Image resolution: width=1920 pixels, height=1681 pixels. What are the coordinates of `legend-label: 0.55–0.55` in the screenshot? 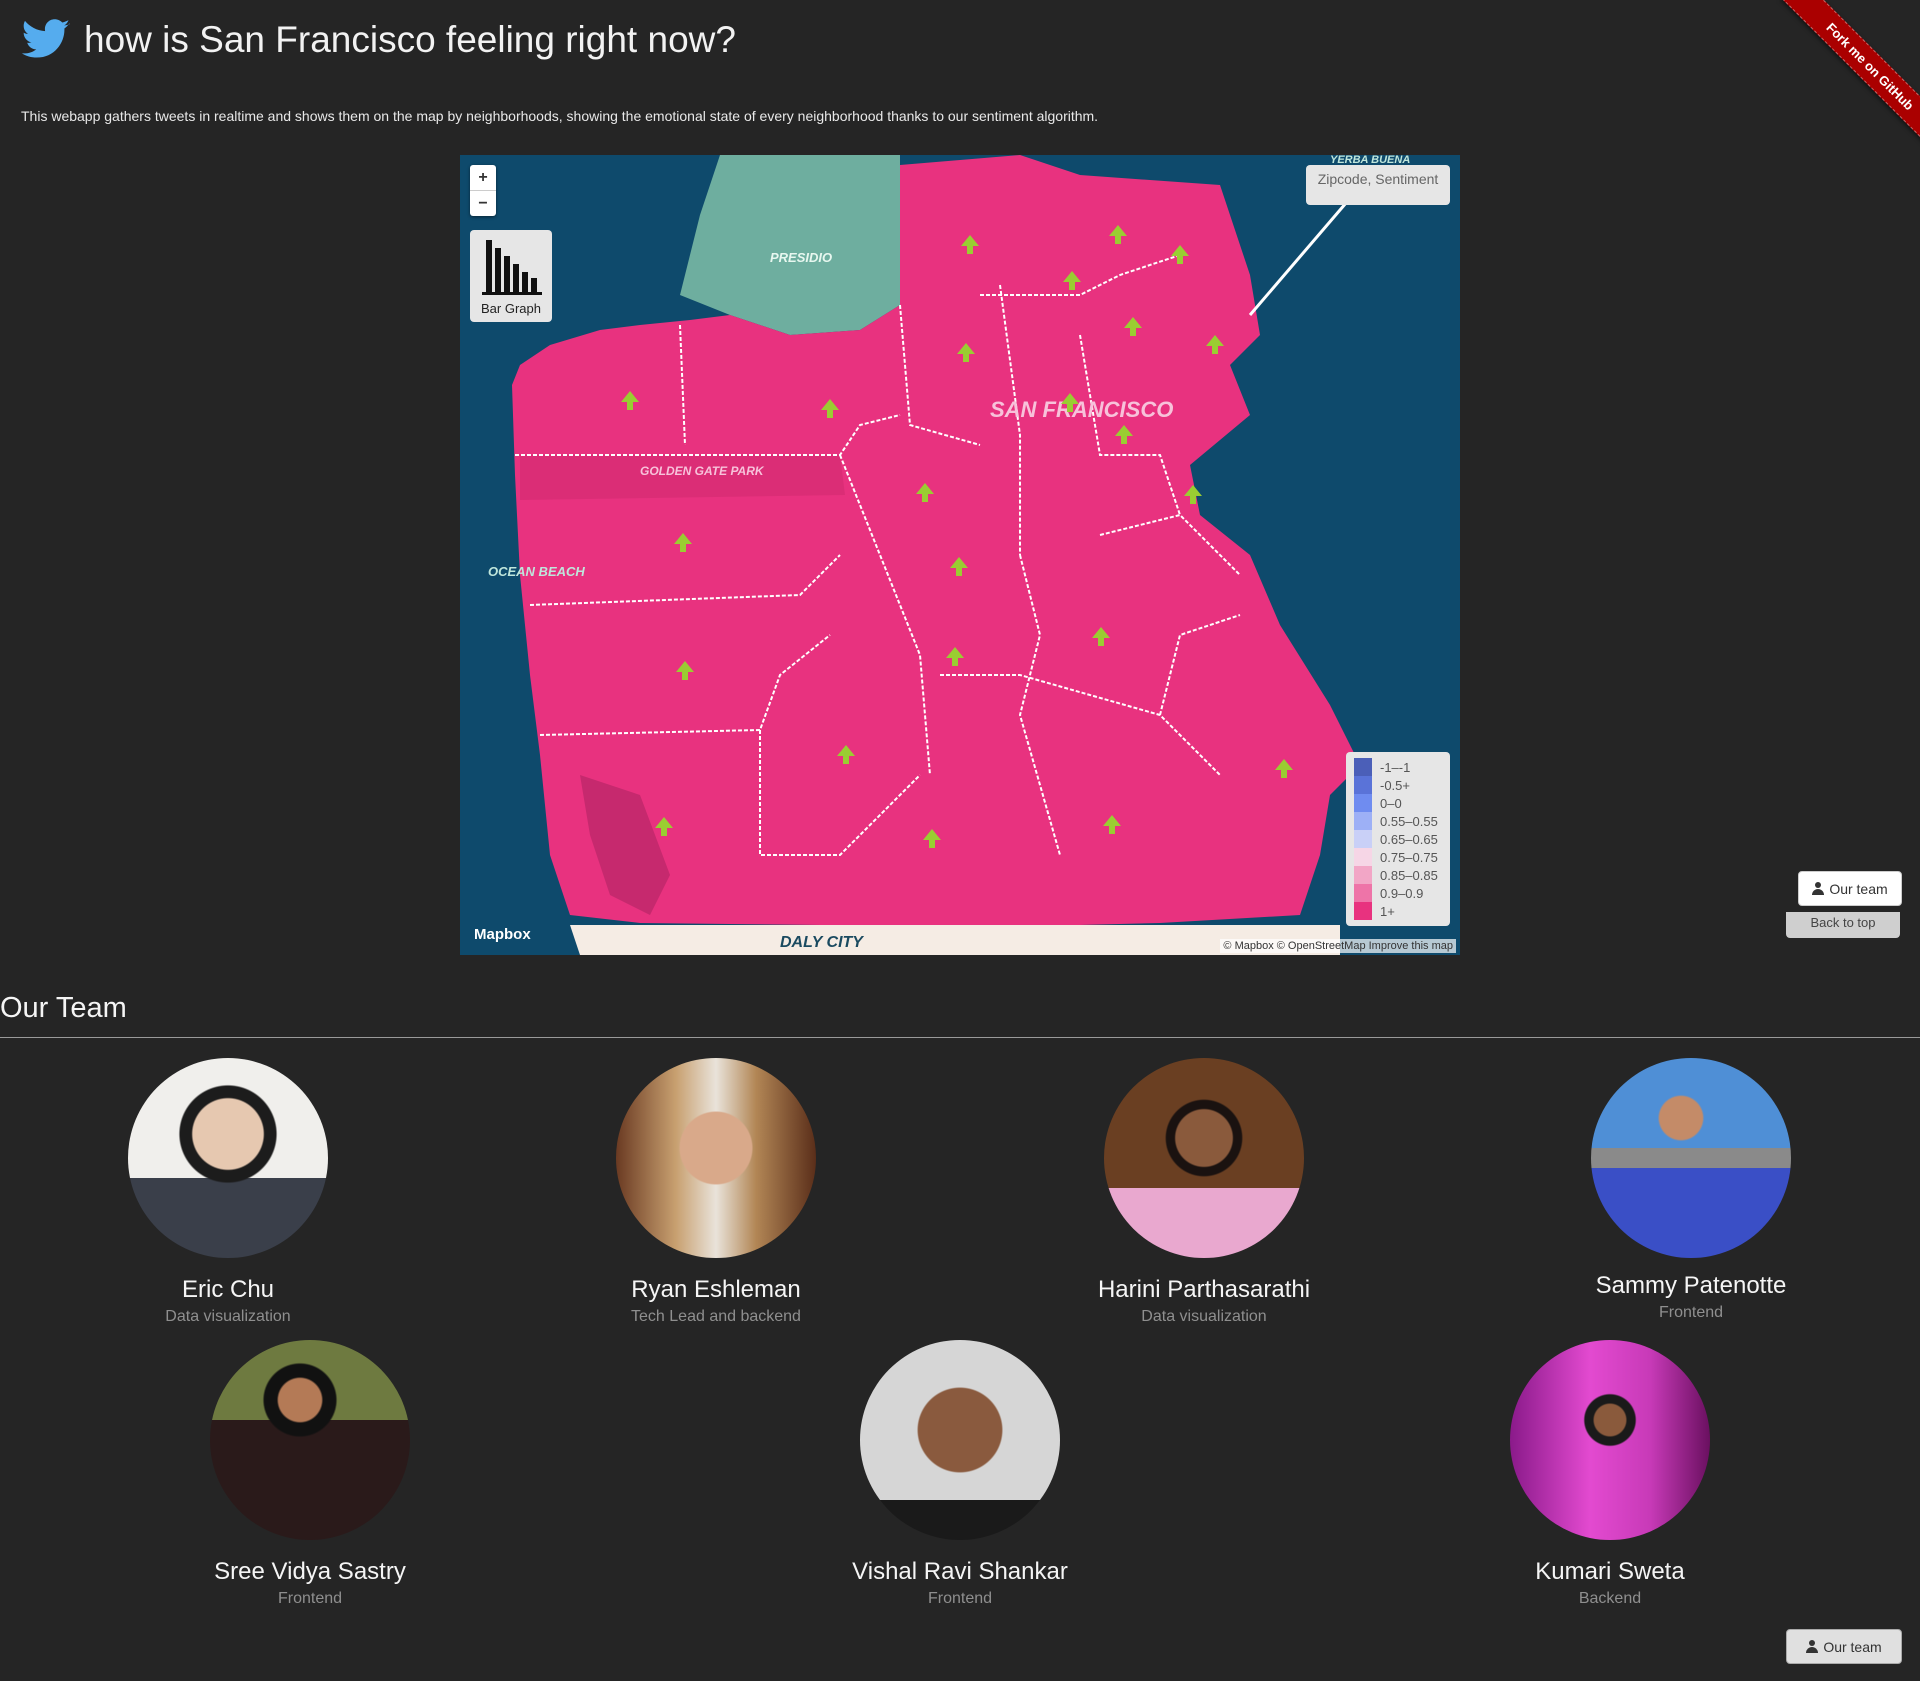 It's located at (1409, 821).